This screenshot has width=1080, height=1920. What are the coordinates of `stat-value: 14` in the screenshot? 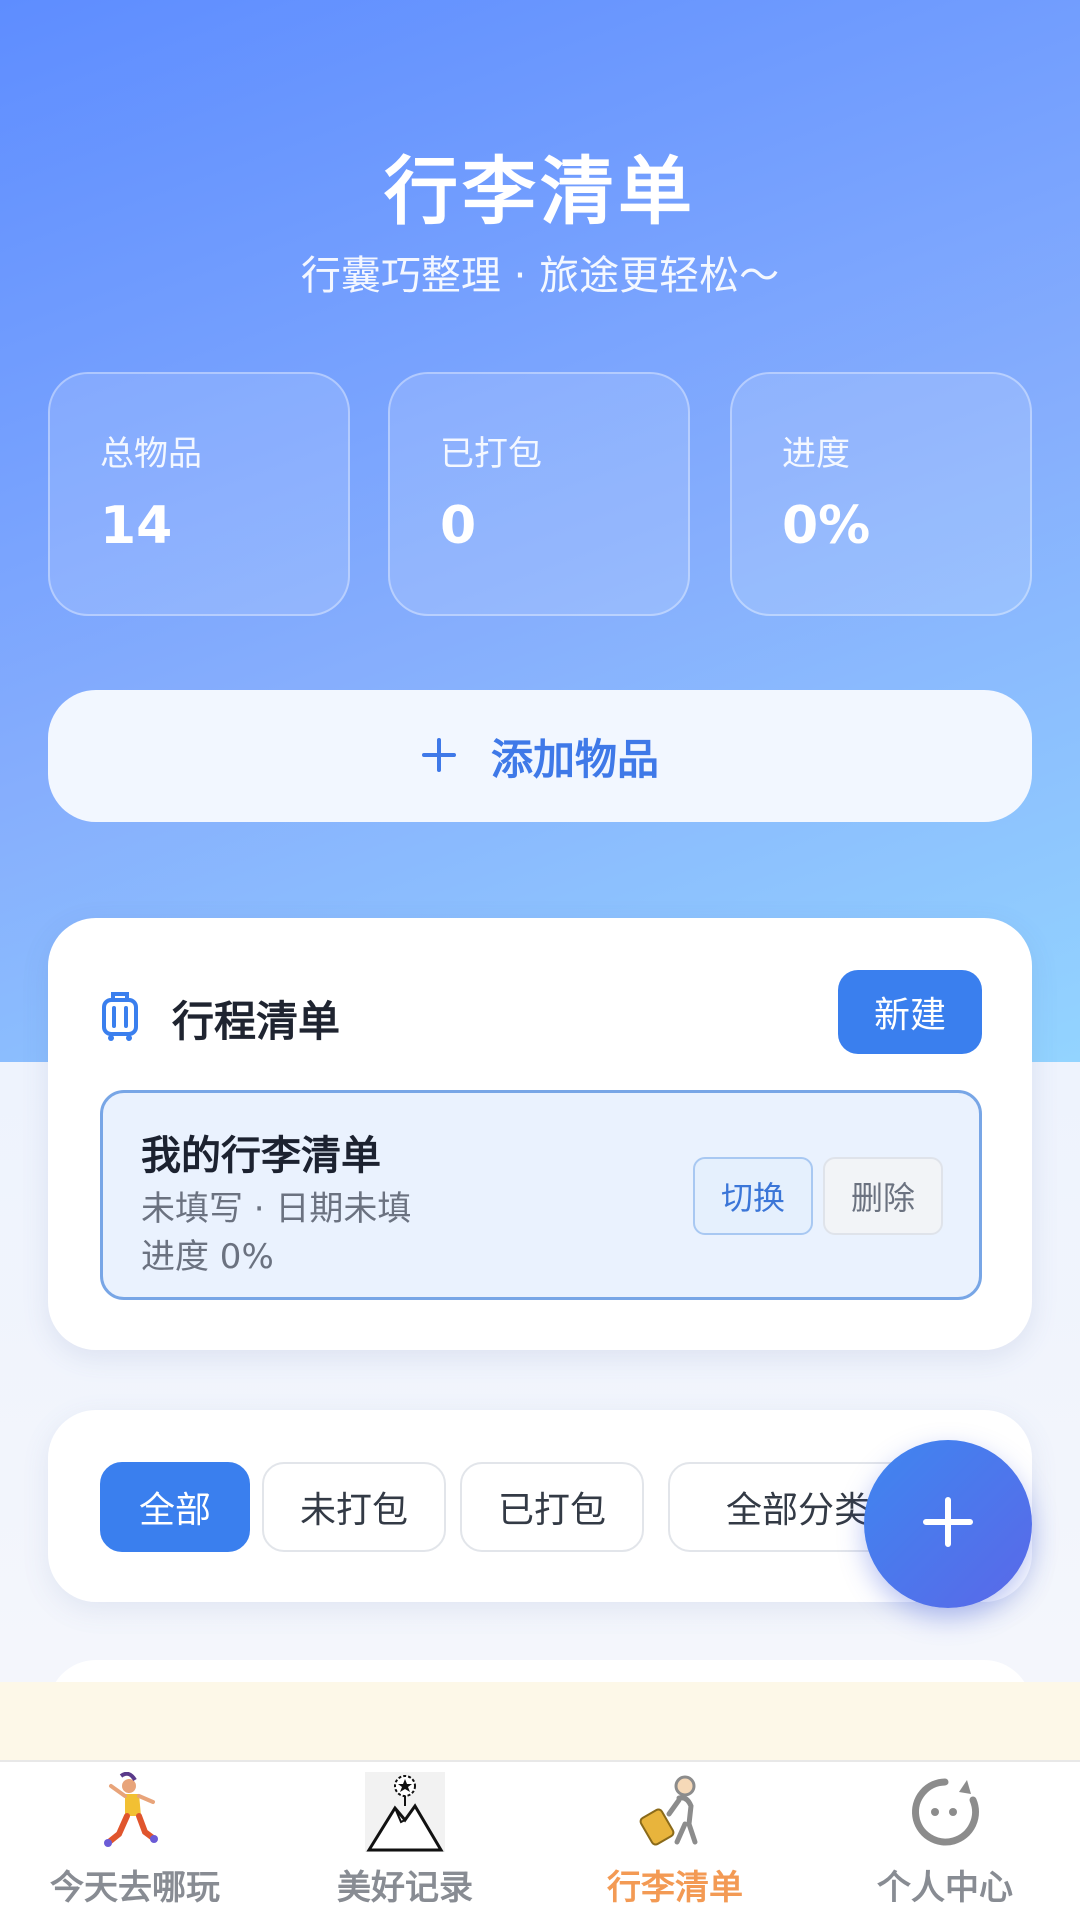 It's located at (136, 526).